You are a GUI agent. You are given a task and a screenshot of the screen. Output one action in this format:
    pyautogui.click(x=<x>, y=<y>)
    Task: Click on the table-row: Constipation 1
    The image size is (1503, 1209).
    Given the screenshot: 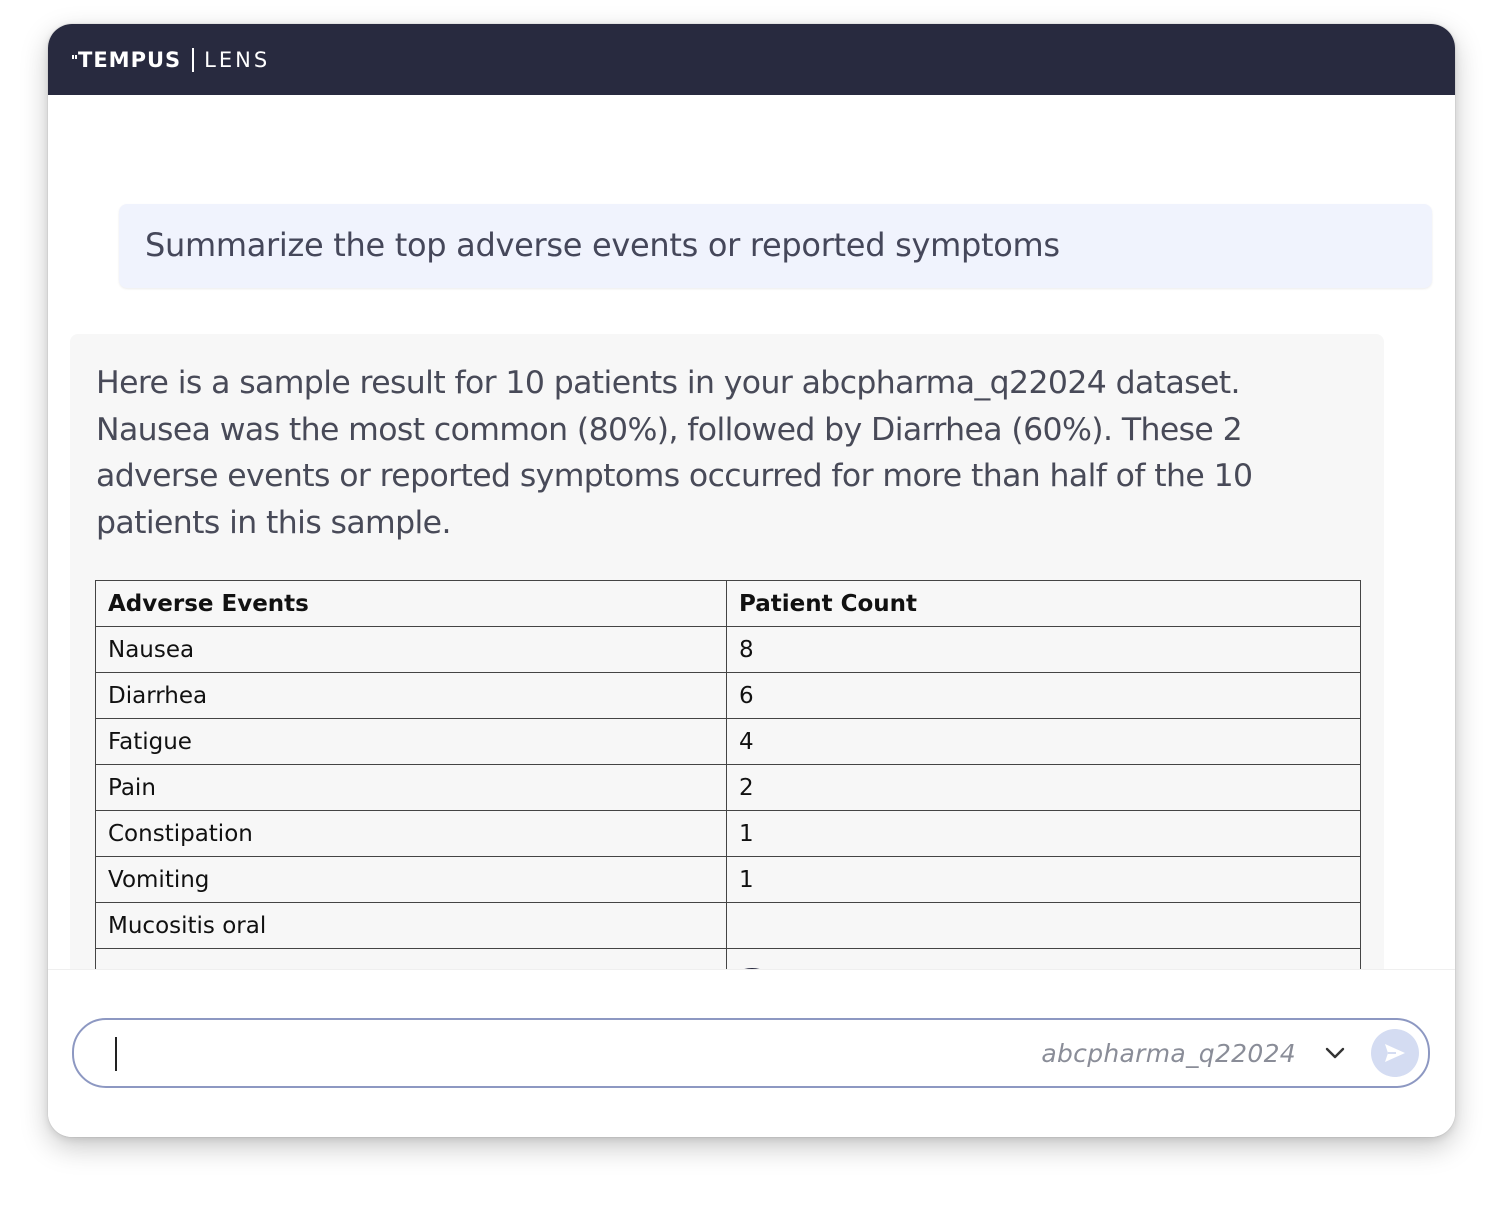 What is the action you would take?
    pyautogui.click(x=728, y=833)
    